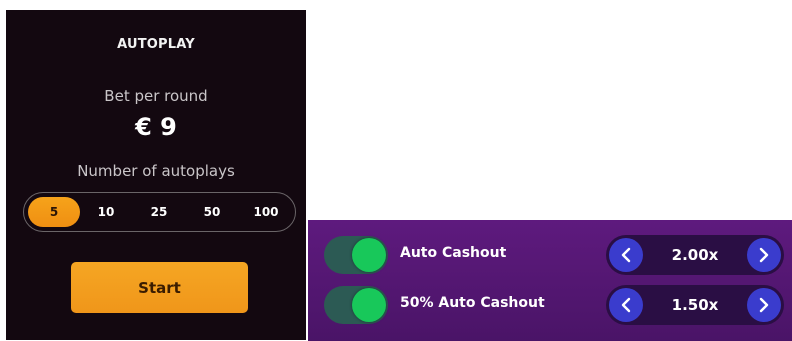 The image size is (792, 341). Describe the element at coordinates (156, 96) in the screenshot. I see `bet-per-round-label: Bet per round` at that location.